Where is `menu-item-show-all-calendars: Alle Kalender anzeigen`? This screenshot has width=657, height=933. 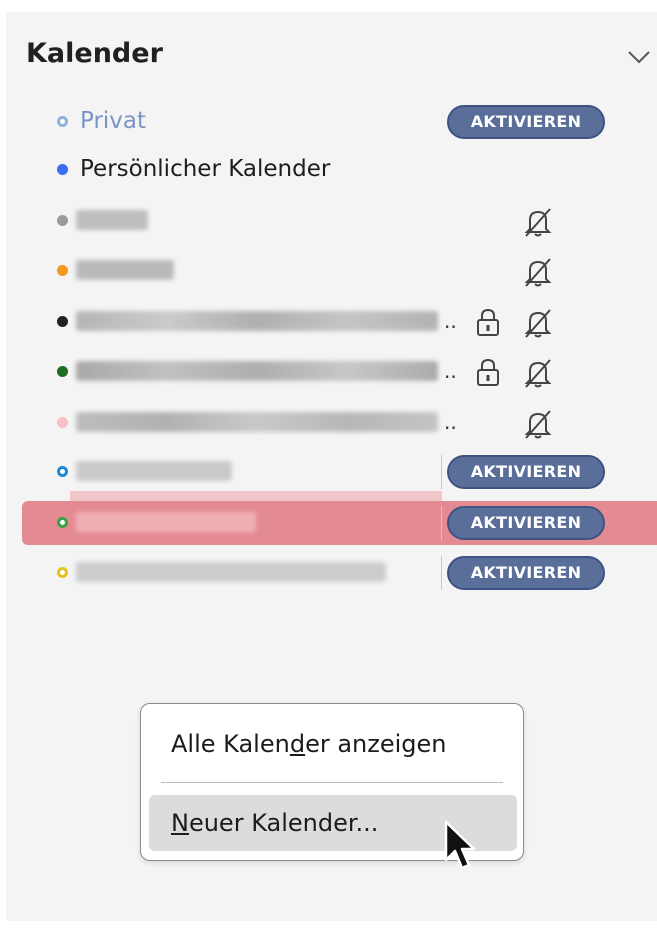
menu-item-show-all-calendars: Alle Kalender anzeigen is located at coordinates (333, 744).